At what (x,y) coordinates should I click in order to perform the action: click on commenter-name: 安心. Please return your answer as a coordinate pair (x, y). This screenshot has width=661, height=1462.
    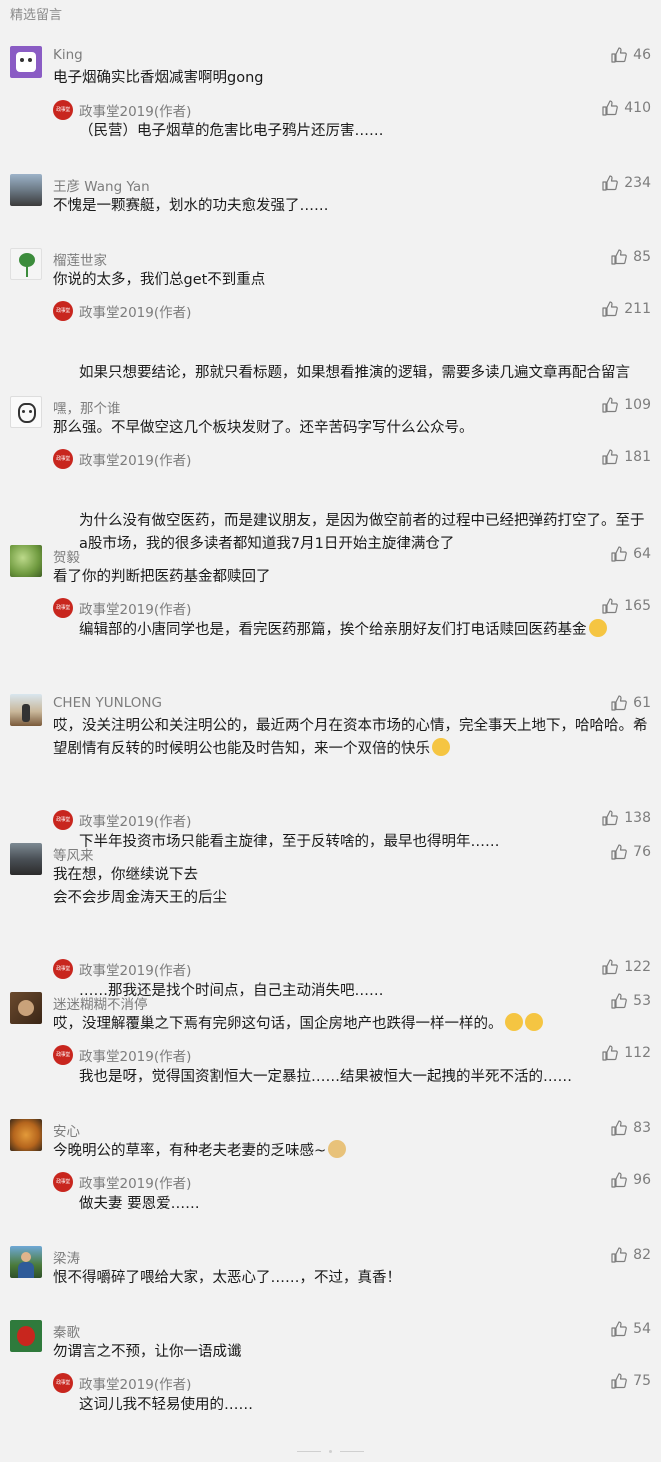
    Looking at the image, I should click on (66, 1130).